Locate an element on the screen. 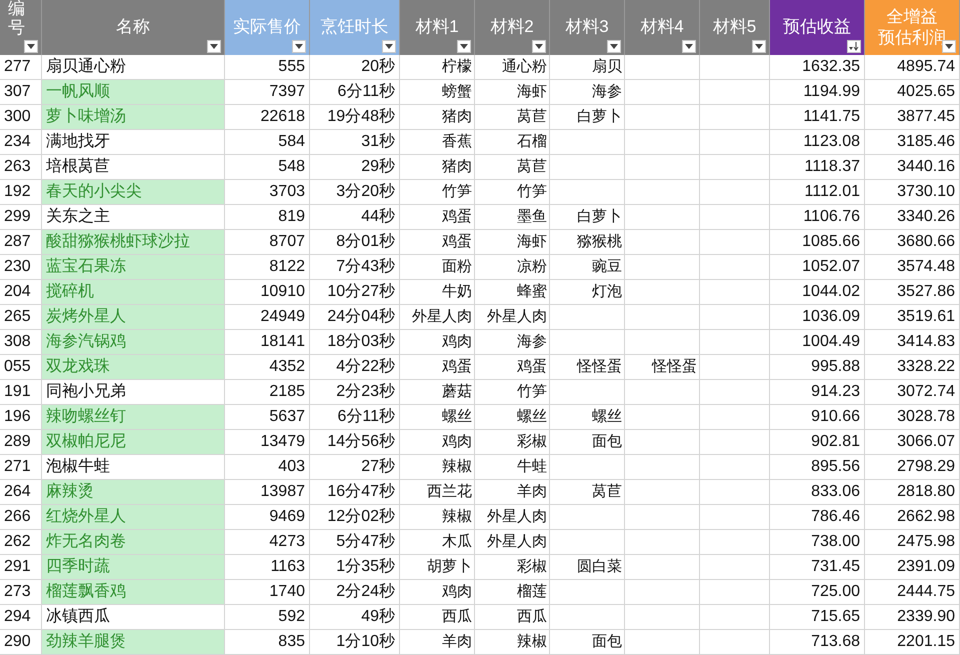  table-cell: 2444.75 is located at coordinates (912, 592).